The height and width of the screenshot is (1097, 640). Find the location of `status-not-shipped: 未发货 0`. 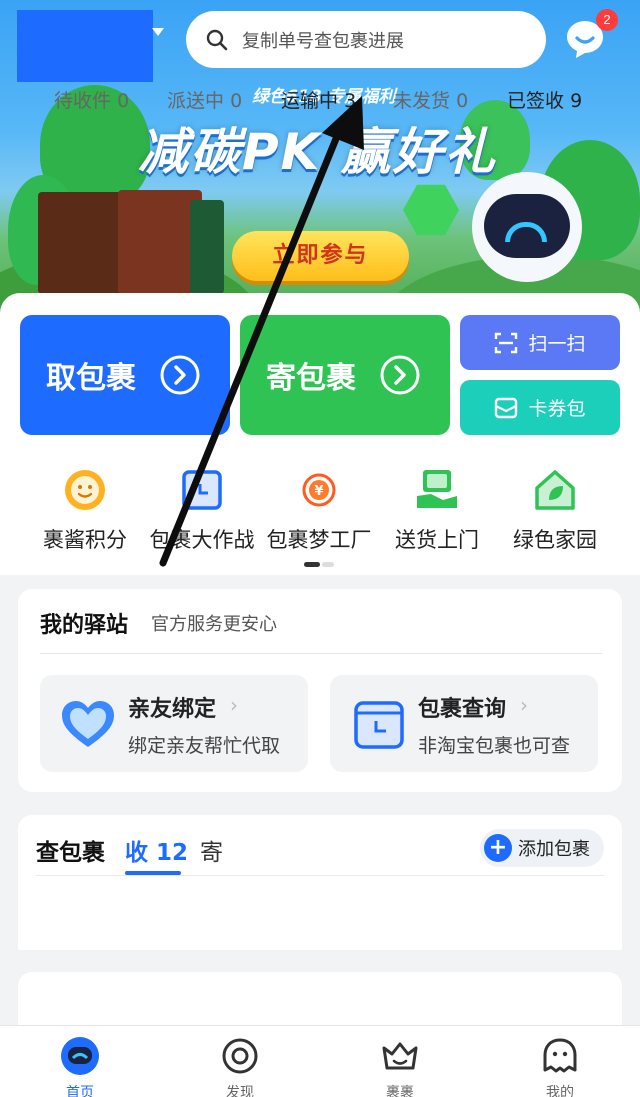

status-not-shipped: 未发货 0 is located at coordinates (430, 99).